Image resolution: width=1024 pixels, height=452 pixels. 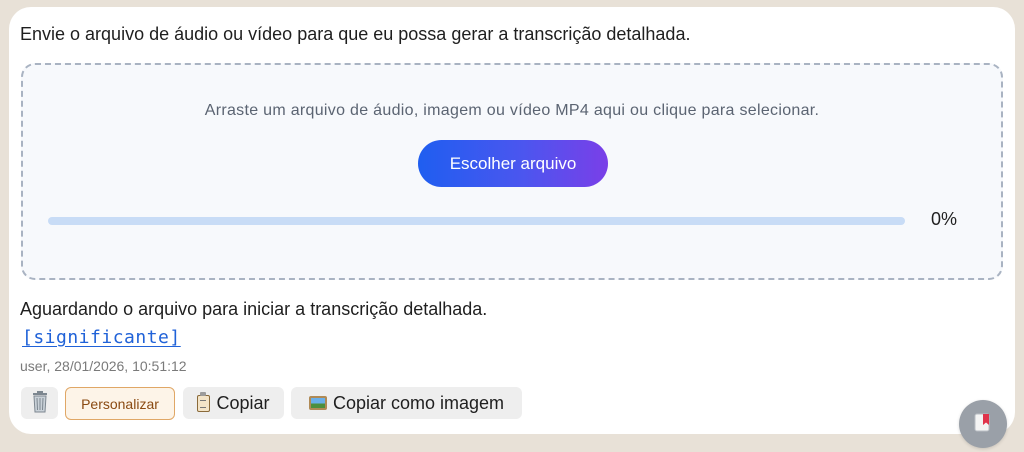 I want to click on significante-link: [significante], so click(x=101, y=337).